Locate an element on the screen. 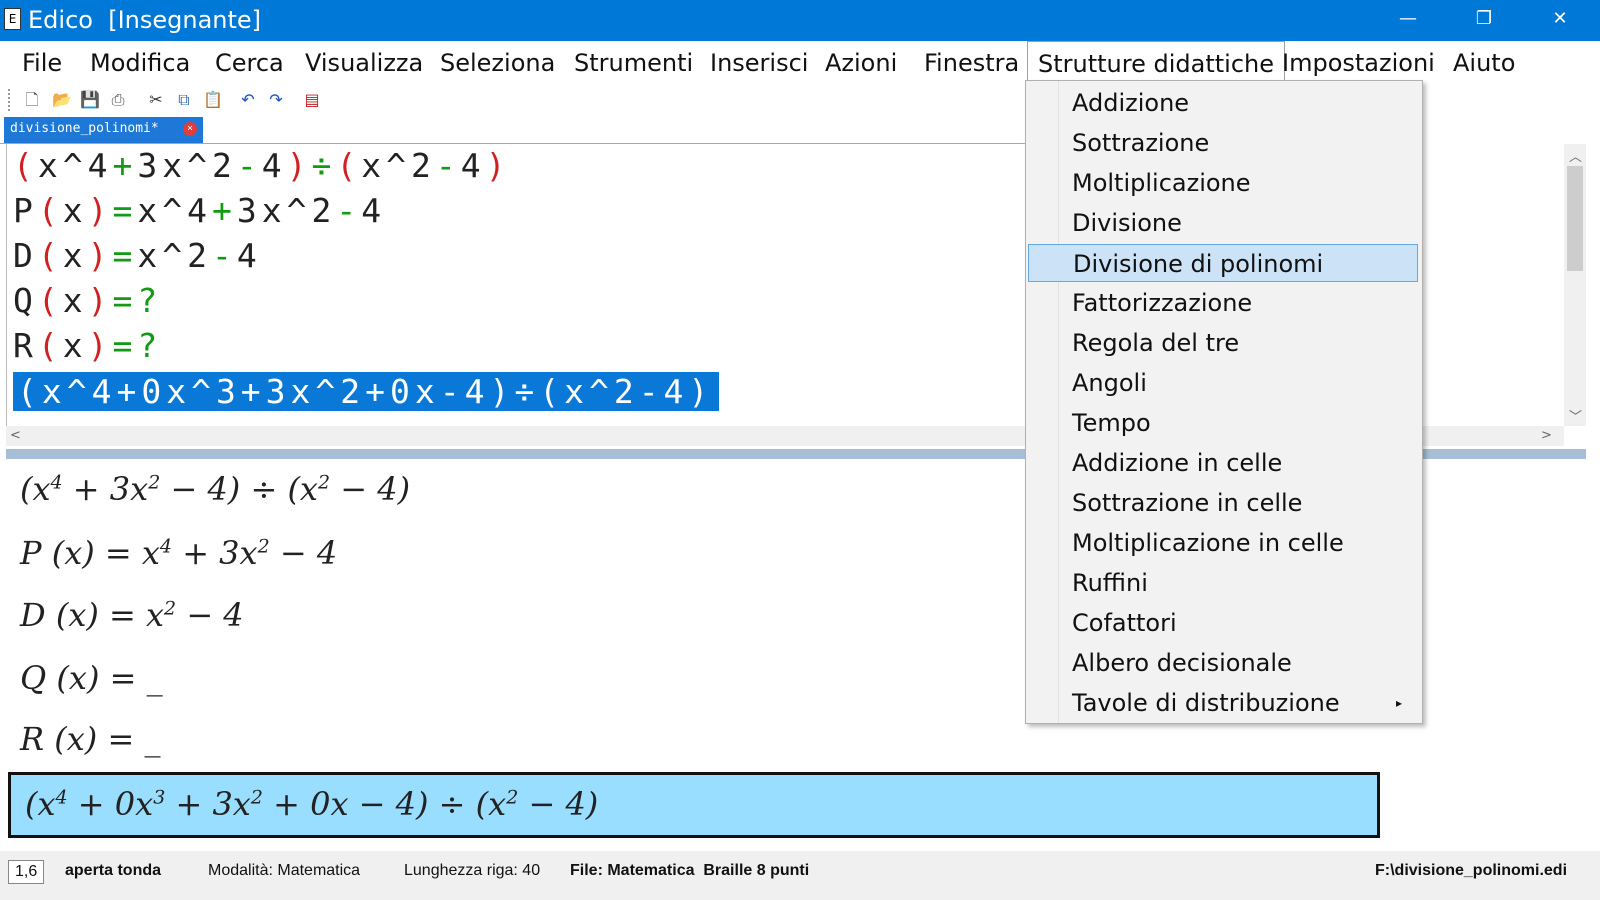 The height and width of the screenshot is (900, 1600). menu-item-albero-decisionale: Albero decisionale is located at coordinates (1223, 663).